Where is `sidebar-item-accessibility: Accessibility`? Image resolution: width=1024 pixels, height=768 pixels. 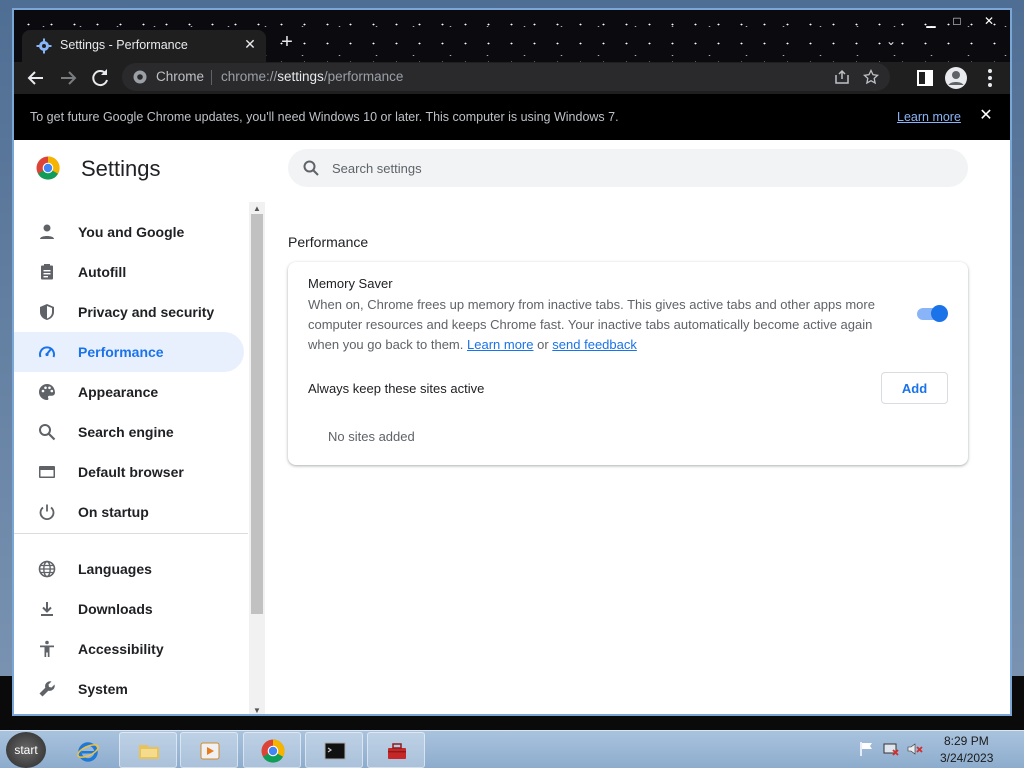
sidebar-item-accessibility: Accessibility is located at coordinates (129, 649).